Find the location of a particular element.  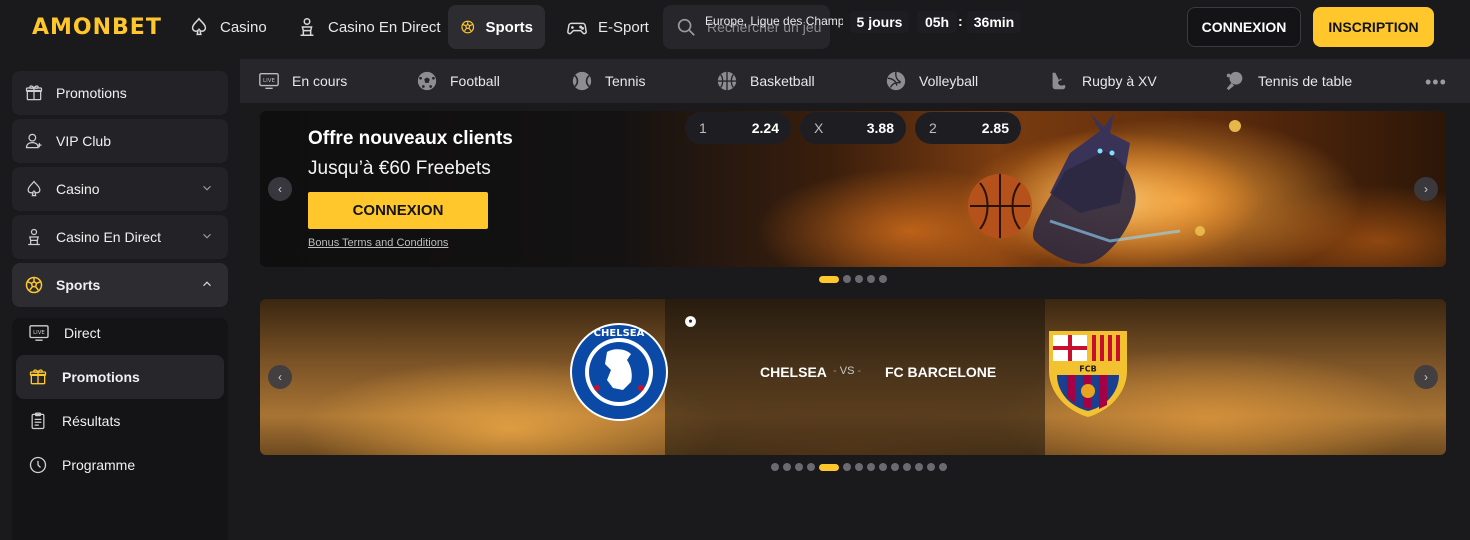

sidebar-sub-direct-label: Direct is located at coordinates (82, 333).